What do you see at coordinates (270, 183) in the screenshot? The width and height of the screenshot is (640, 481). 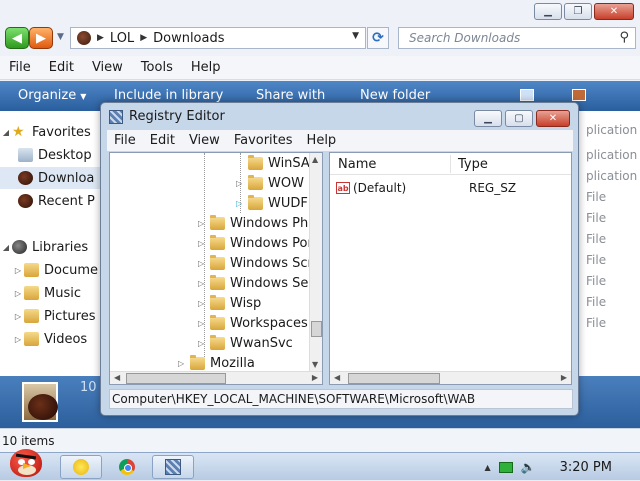 I see `tree-key: ▷WOW` at bounding box center [270, 183].